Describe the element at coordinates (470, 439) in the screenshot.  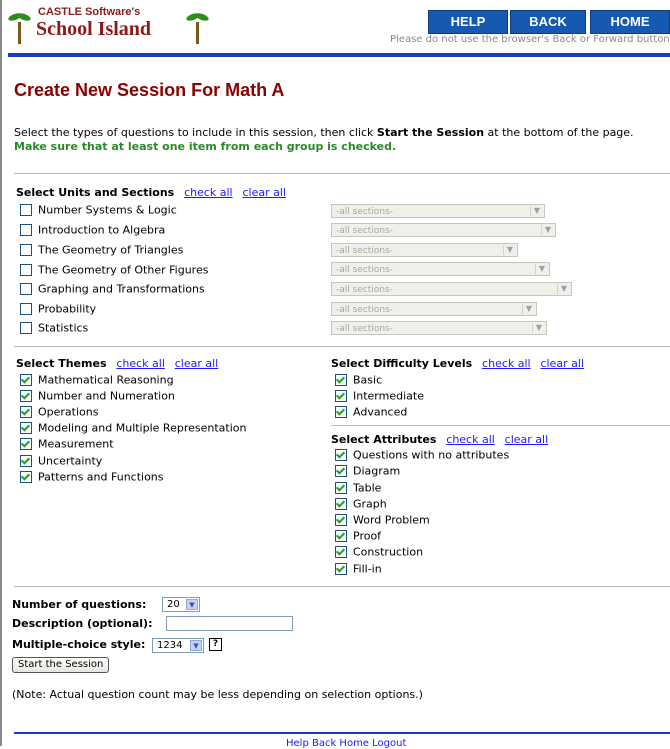
I see `attributes-check-all-link: check all` at that location.